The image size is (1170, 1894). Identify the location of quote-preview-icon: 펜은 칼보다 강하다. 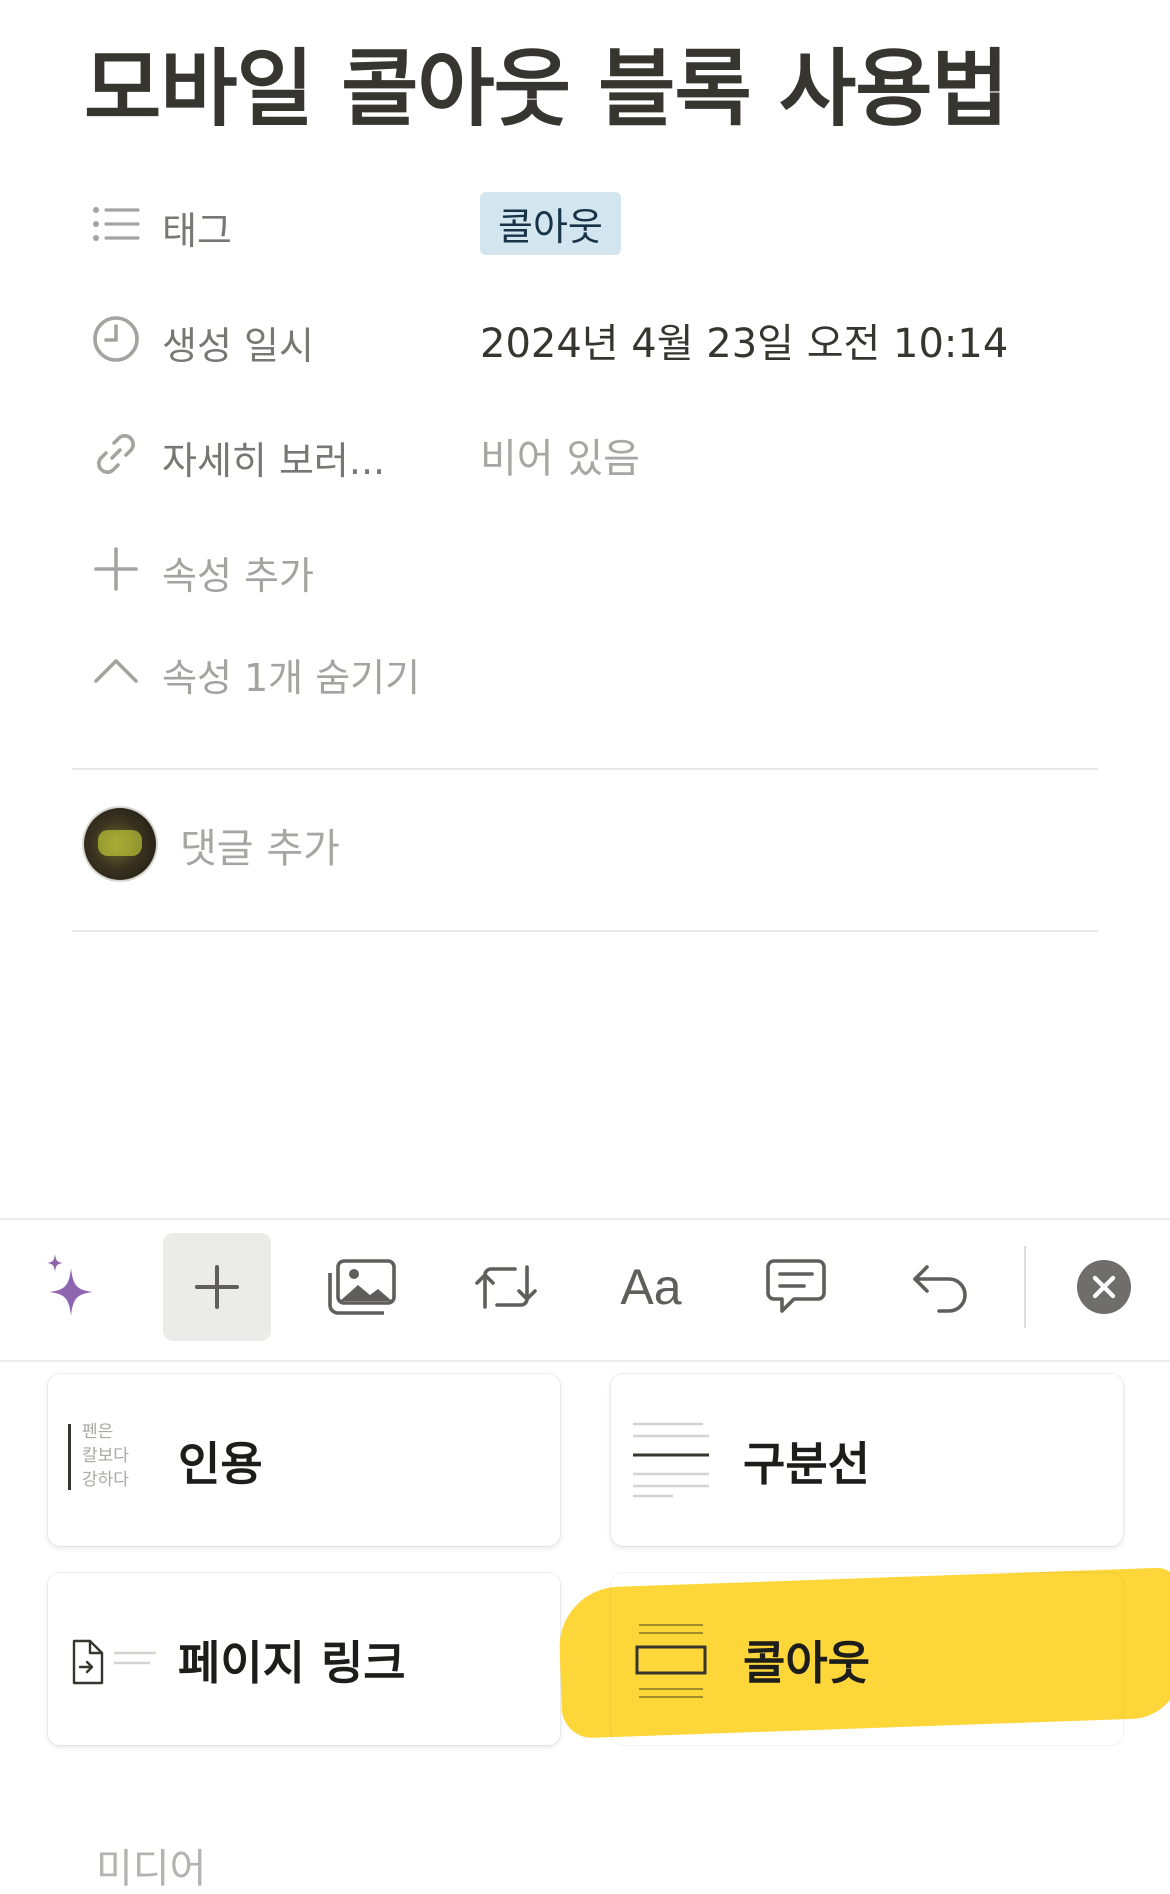
(108, 1456).